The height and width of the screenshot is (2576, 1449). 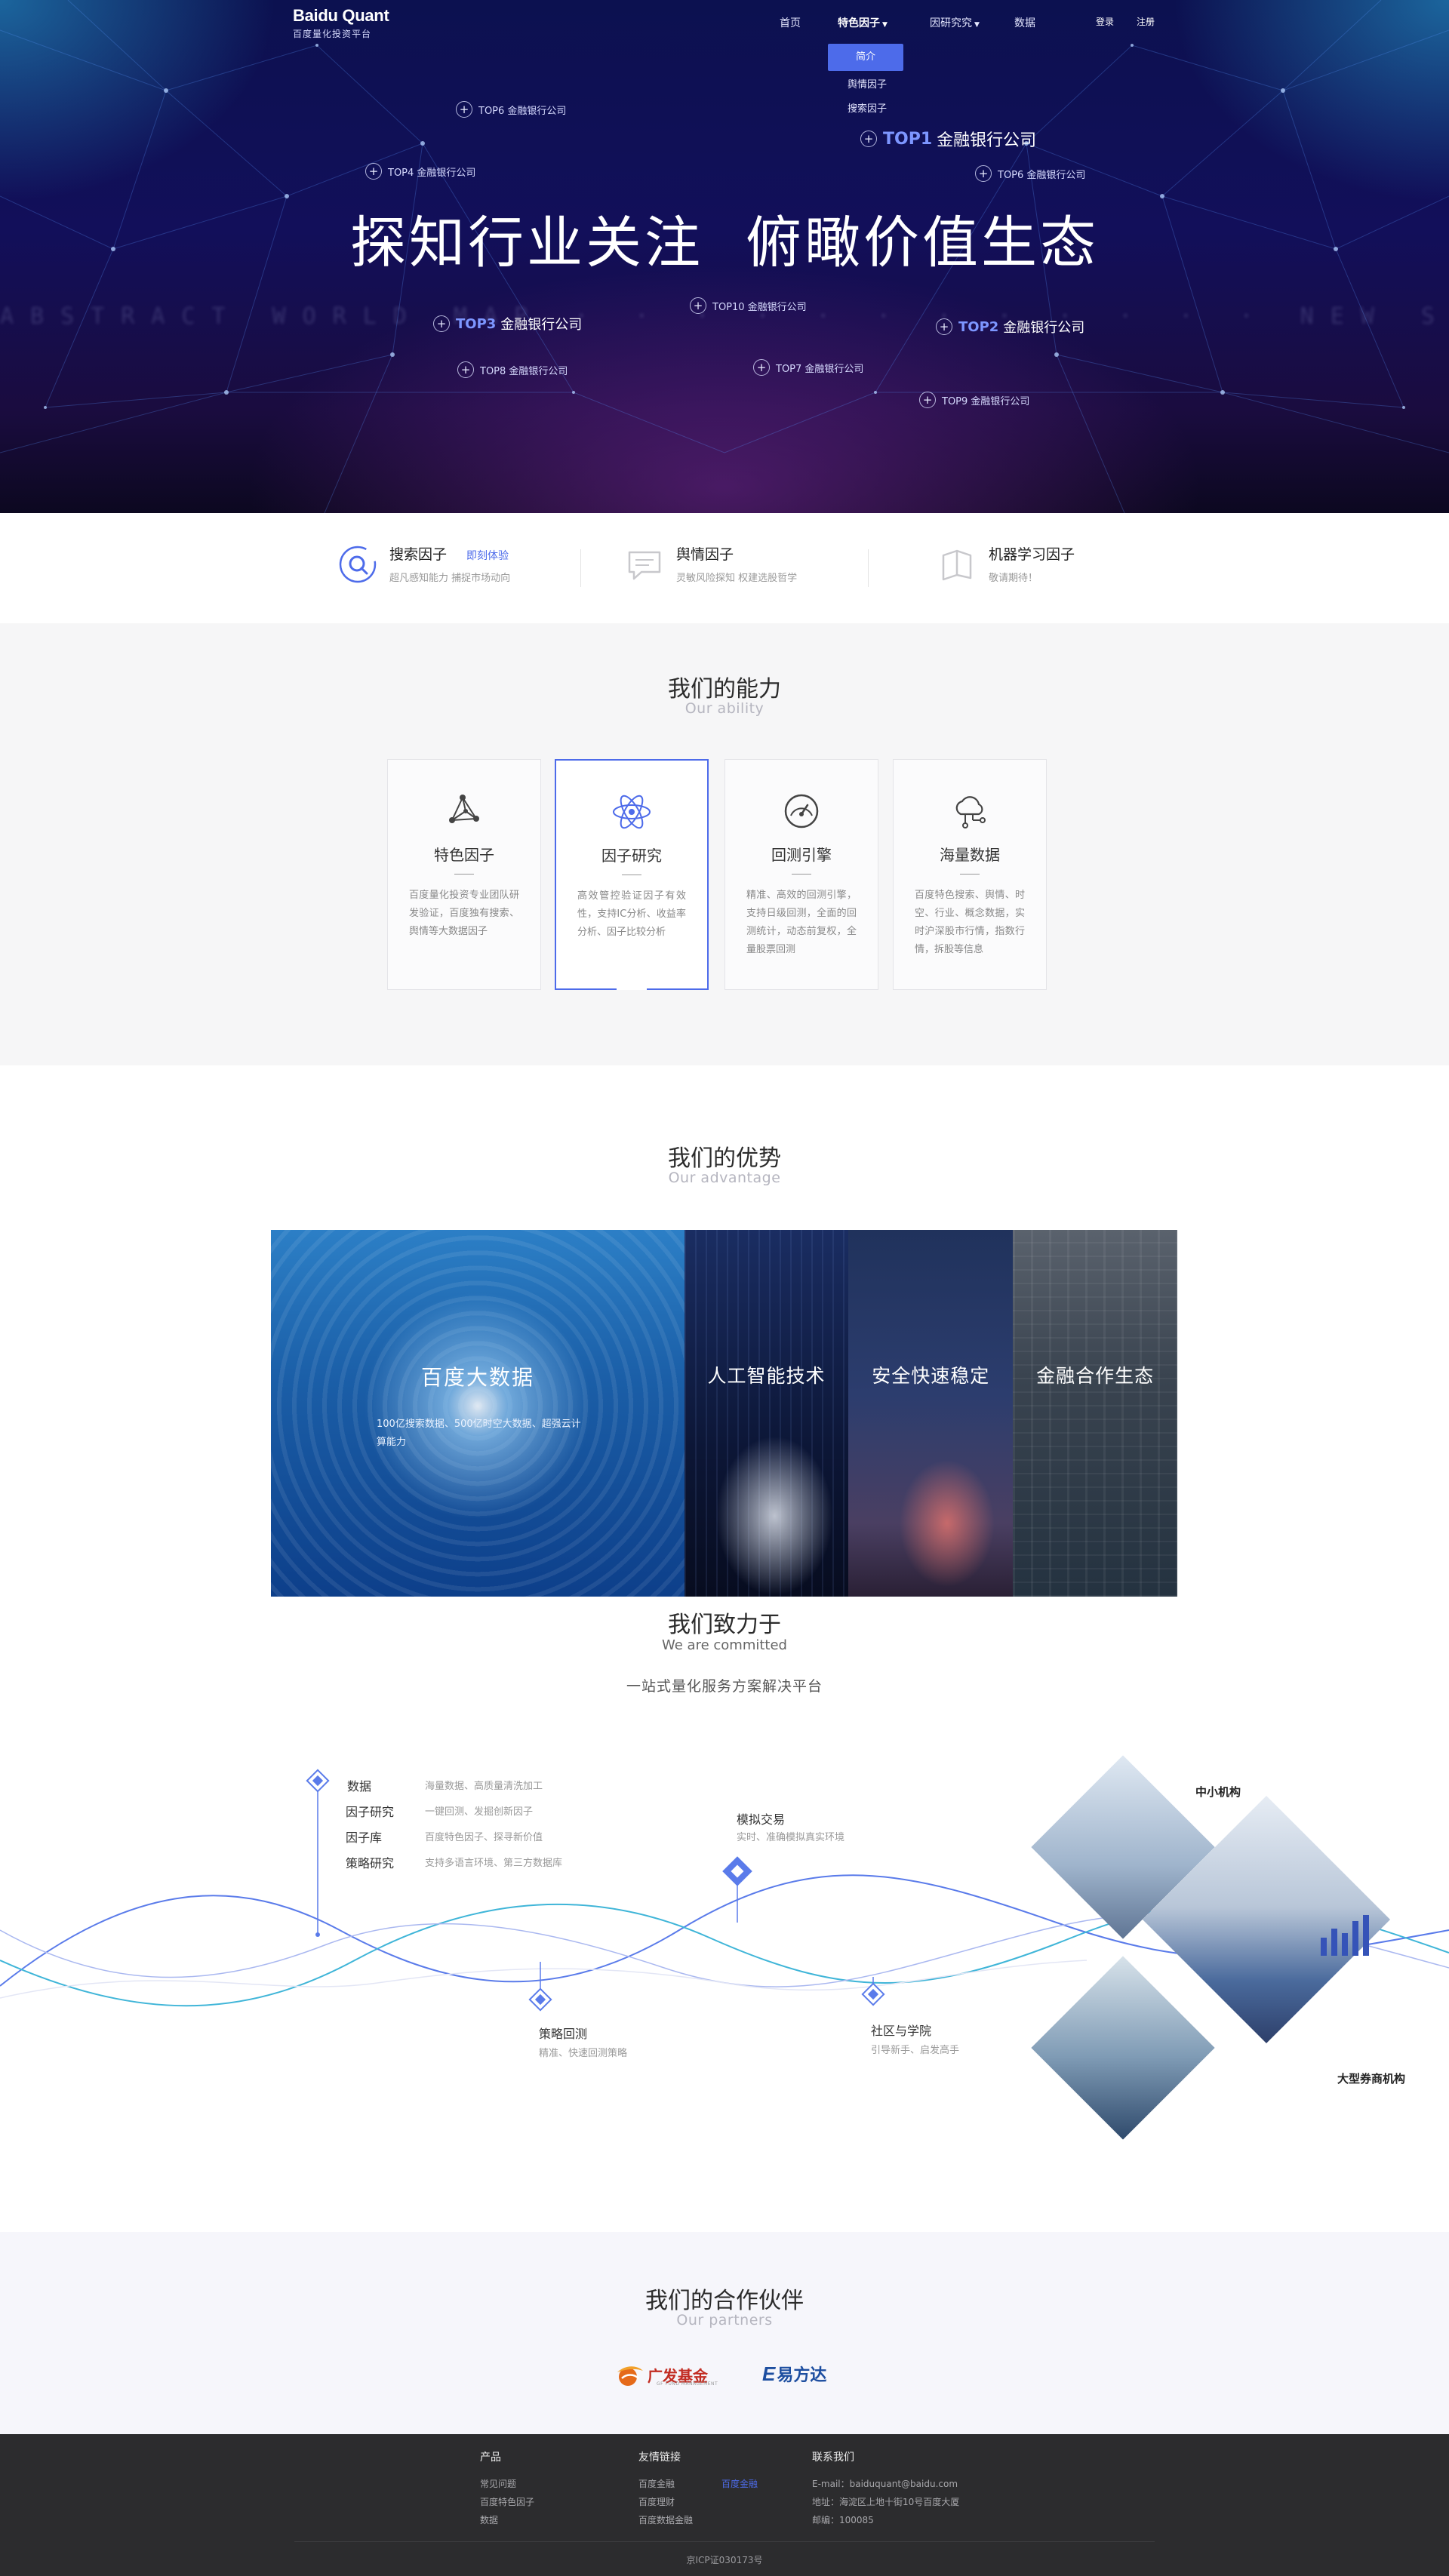 I want to click on footer-link: 百度理财, so click(x=665, y=2502).